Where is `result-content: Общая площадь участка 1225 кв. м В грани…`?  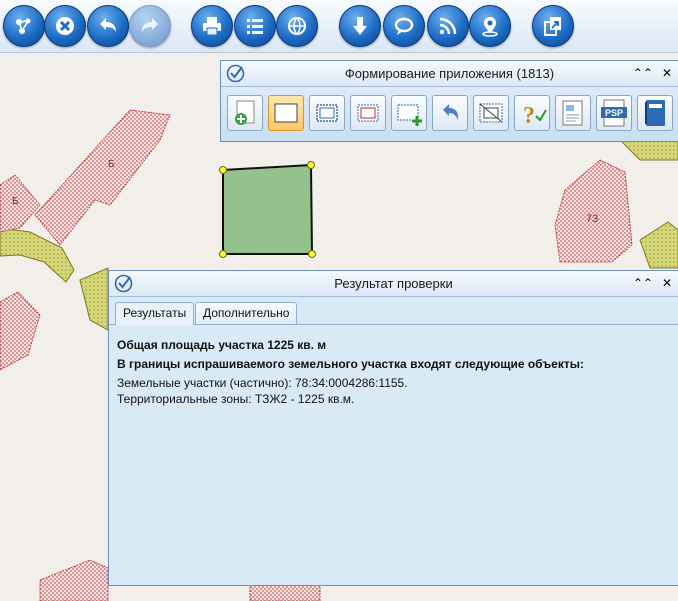
result-content: Общая площадь участка 1225 кв. м В грани… is located at coordinates (393, 365).